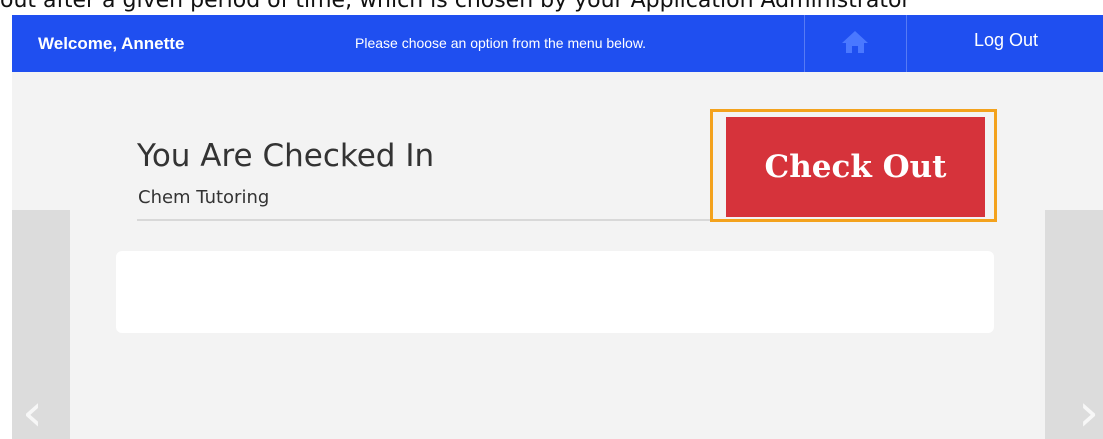 Image resolution: width=1103 pixels, height=439 pixels. What do you see at coordinates (204, 197) in the screenshot?
I see `activity-name: Chem Tutoring` at bounding box center [204, 197].